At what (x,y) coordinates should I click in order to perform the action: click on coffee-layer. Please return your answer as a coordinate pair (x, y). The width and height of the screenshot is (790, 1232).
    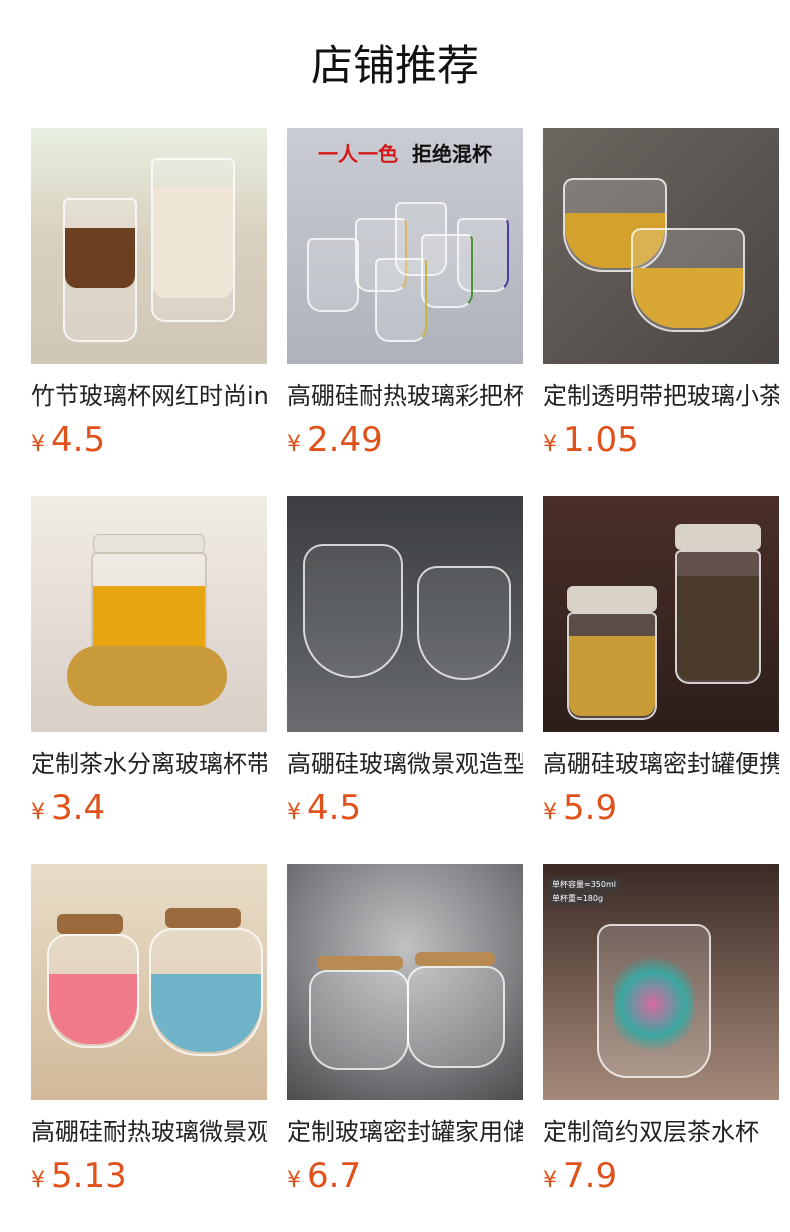
    Looking at the image, I should click on (100, 258).